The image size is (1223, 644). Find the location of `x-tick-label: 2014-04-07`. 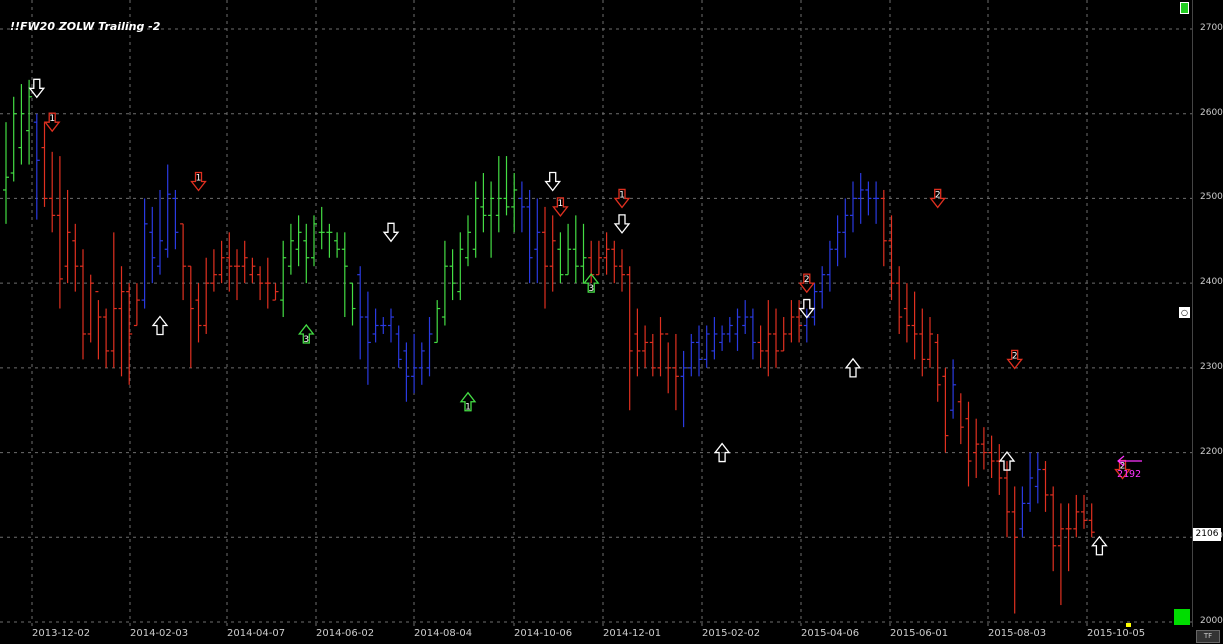

x-tick-label: 2014-04-07 is located at coordinates (256, 633).